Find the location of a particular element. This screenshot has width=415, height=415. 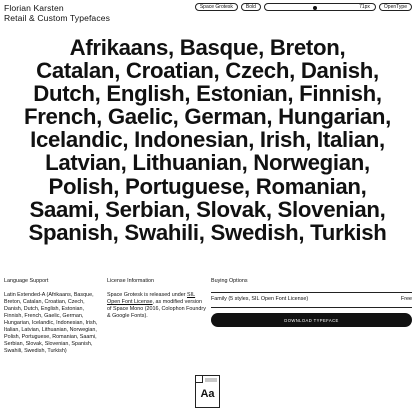

divider is located at coordinates (311, 307).